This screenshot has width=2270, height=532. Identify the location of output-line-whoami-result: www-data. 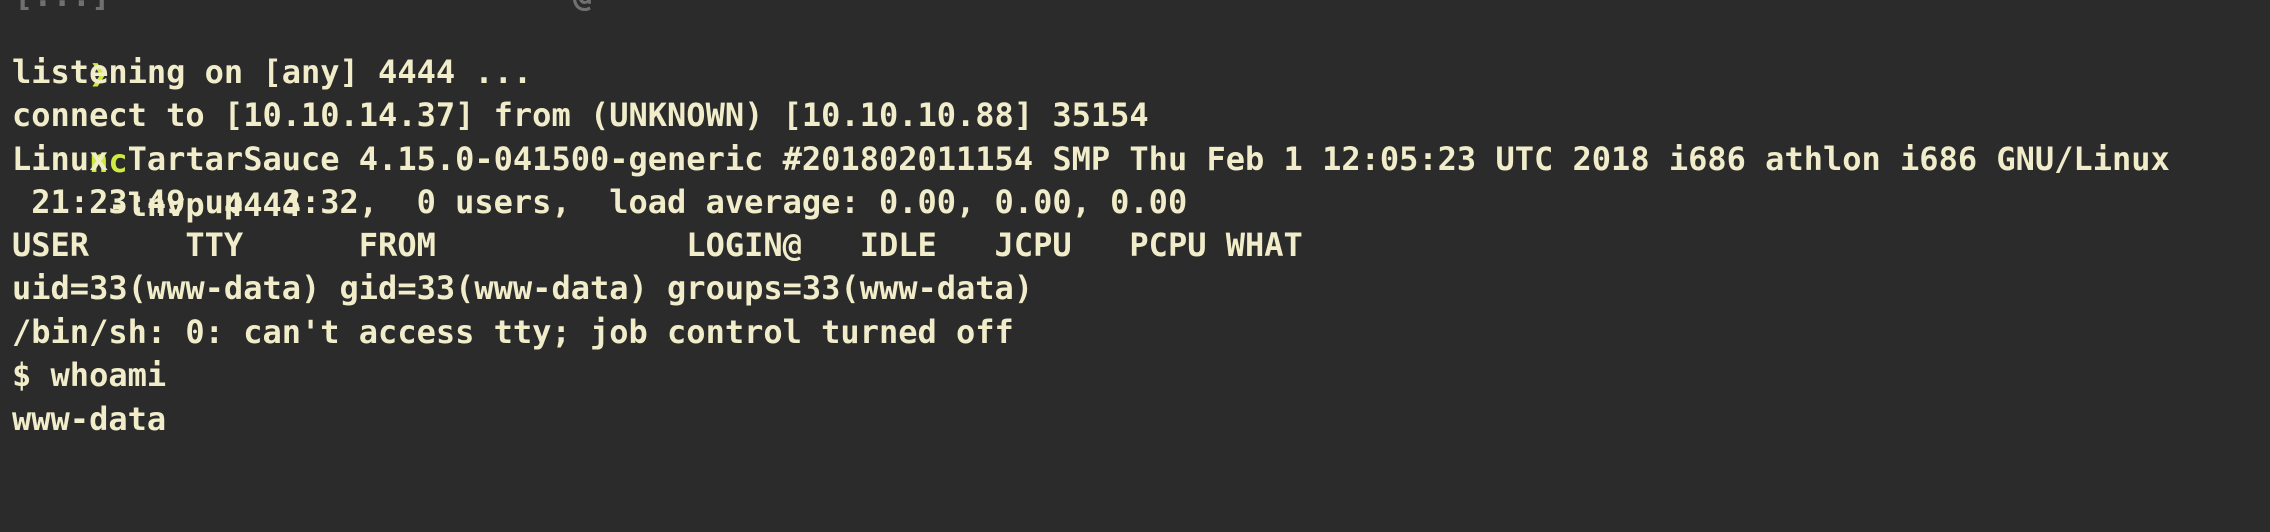
(89, 419).